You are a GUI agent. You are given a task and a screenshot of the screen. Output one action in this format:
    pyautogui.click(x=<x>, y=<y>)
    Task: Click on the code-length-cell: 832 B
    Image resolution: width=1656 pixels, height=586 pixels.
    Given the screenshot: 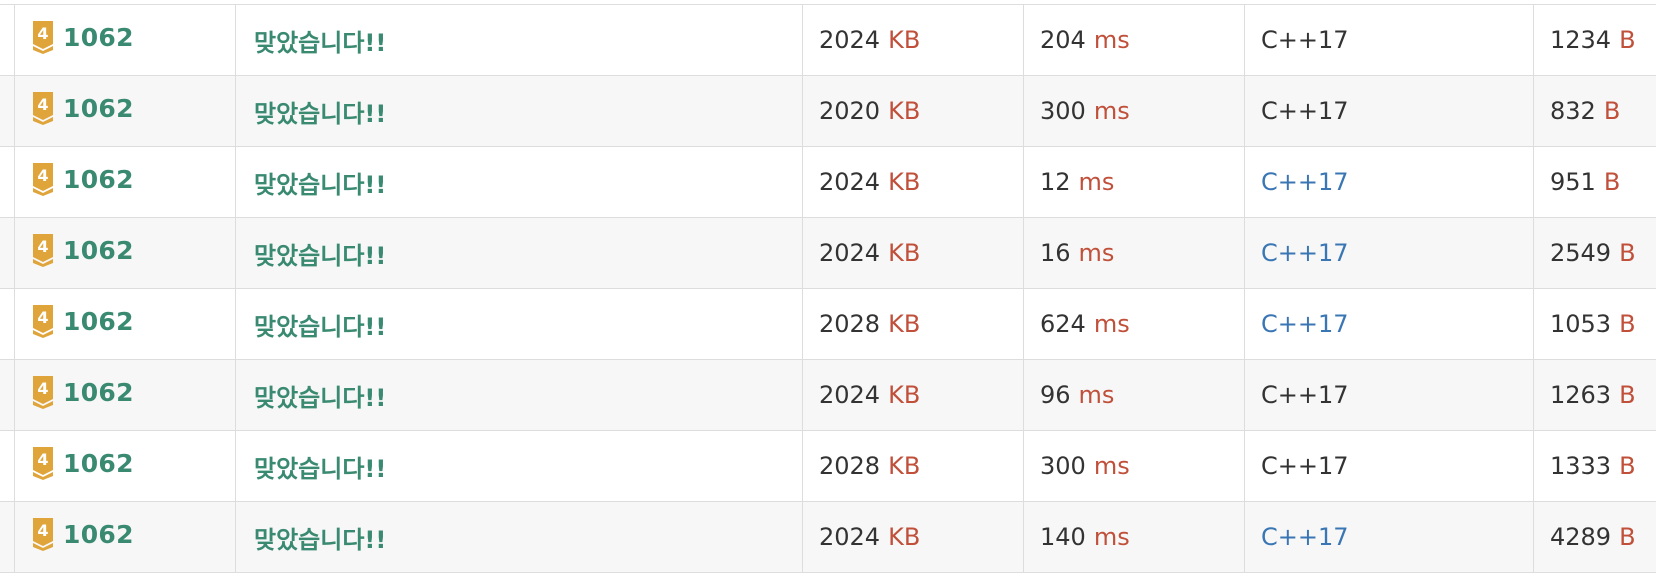 What is the action you would take?
    pyautogui.click(x=1594, y=111)
    